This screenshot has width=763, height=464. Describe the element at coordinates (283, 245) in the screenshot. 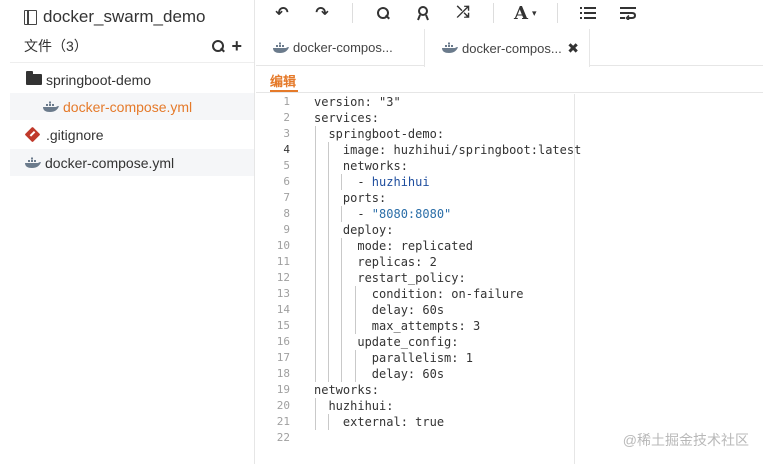

I see `line-number: 10` at that location.